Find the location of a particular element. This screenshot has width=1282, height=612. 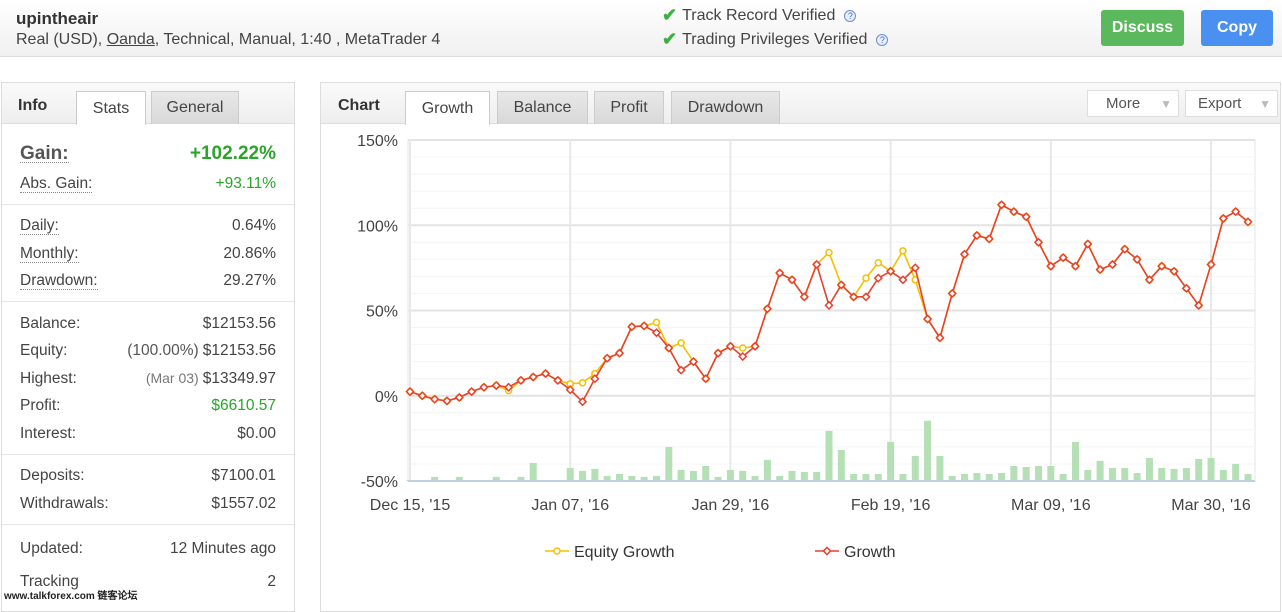

track-record-verified: ✔ Track Record Verified? is located at coordinates (759, 15).